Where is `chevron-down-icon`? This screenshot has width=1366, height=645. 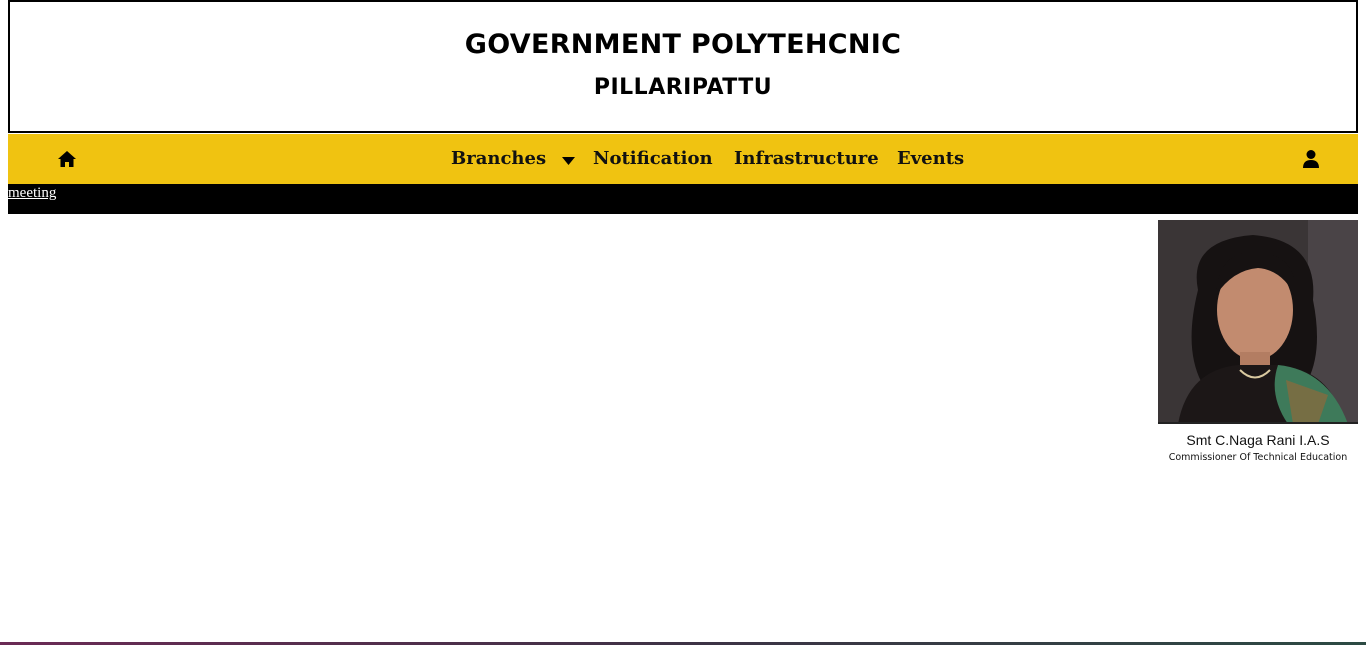
chevron-down-icon is located at coordinates (569, 159).